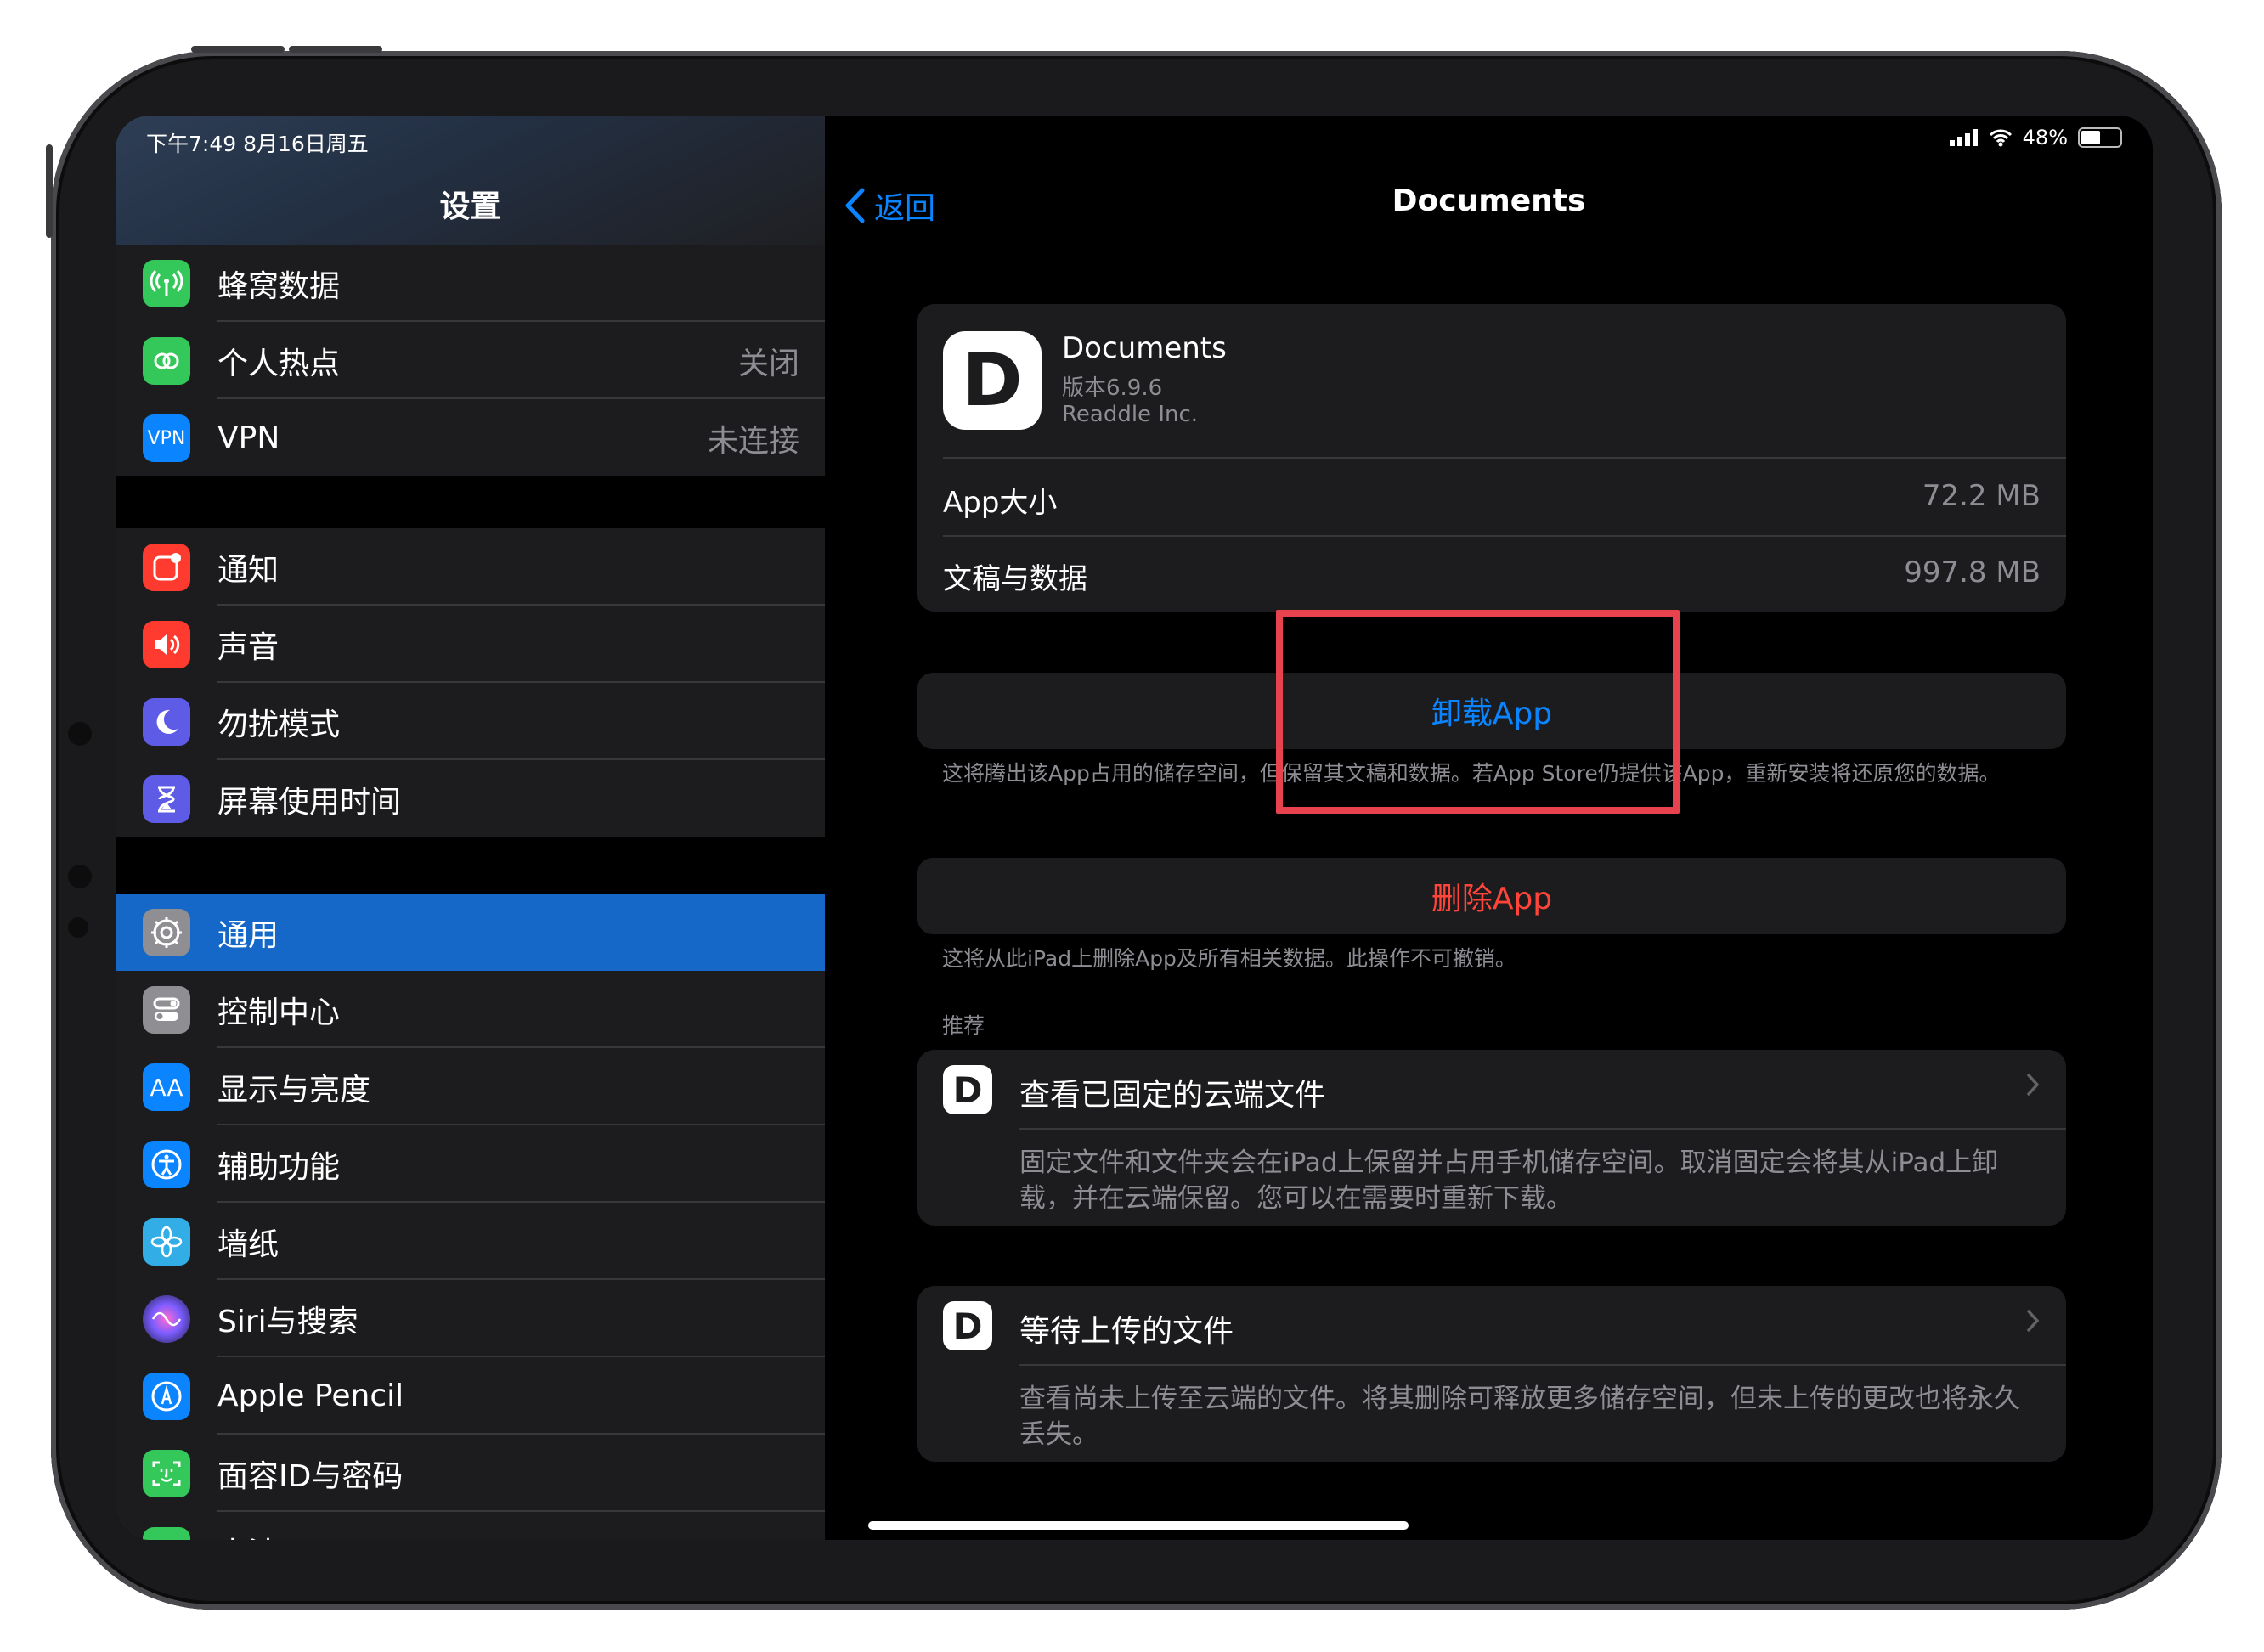 The image size is (2264, 1652). Describe the element at coordinates (1130, 414) in the screenshot. I see `app-developer: Readdle Inc.` at that location.